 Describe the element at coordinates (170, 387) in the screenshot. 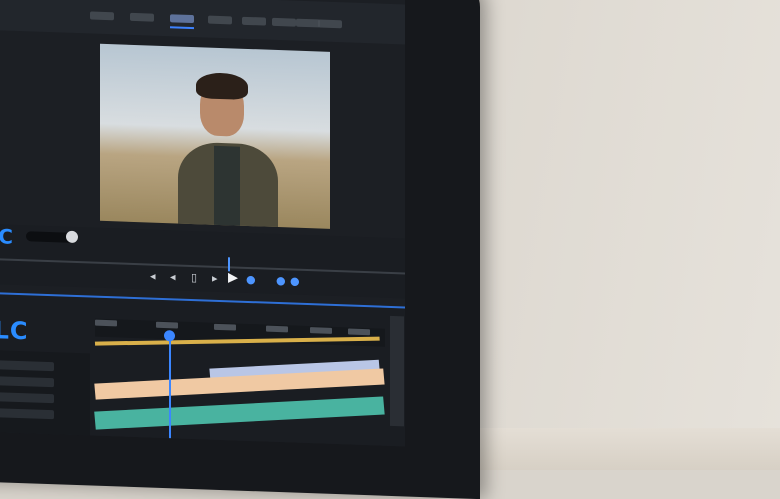

I see `timeline-playhead` at that location.